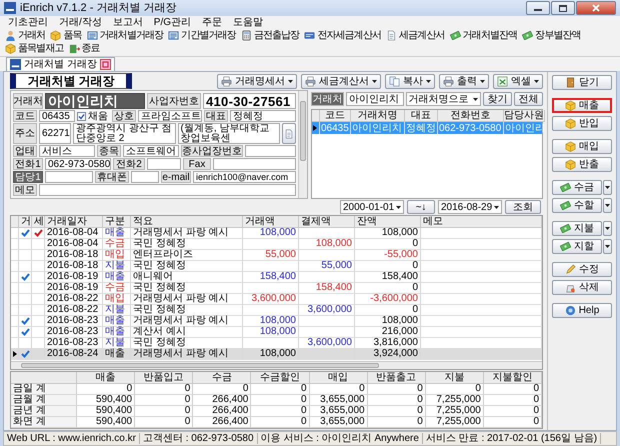  Describe the element at coordinates (577, 187) in the screenshot. I see `side-button: 수금` at that location.